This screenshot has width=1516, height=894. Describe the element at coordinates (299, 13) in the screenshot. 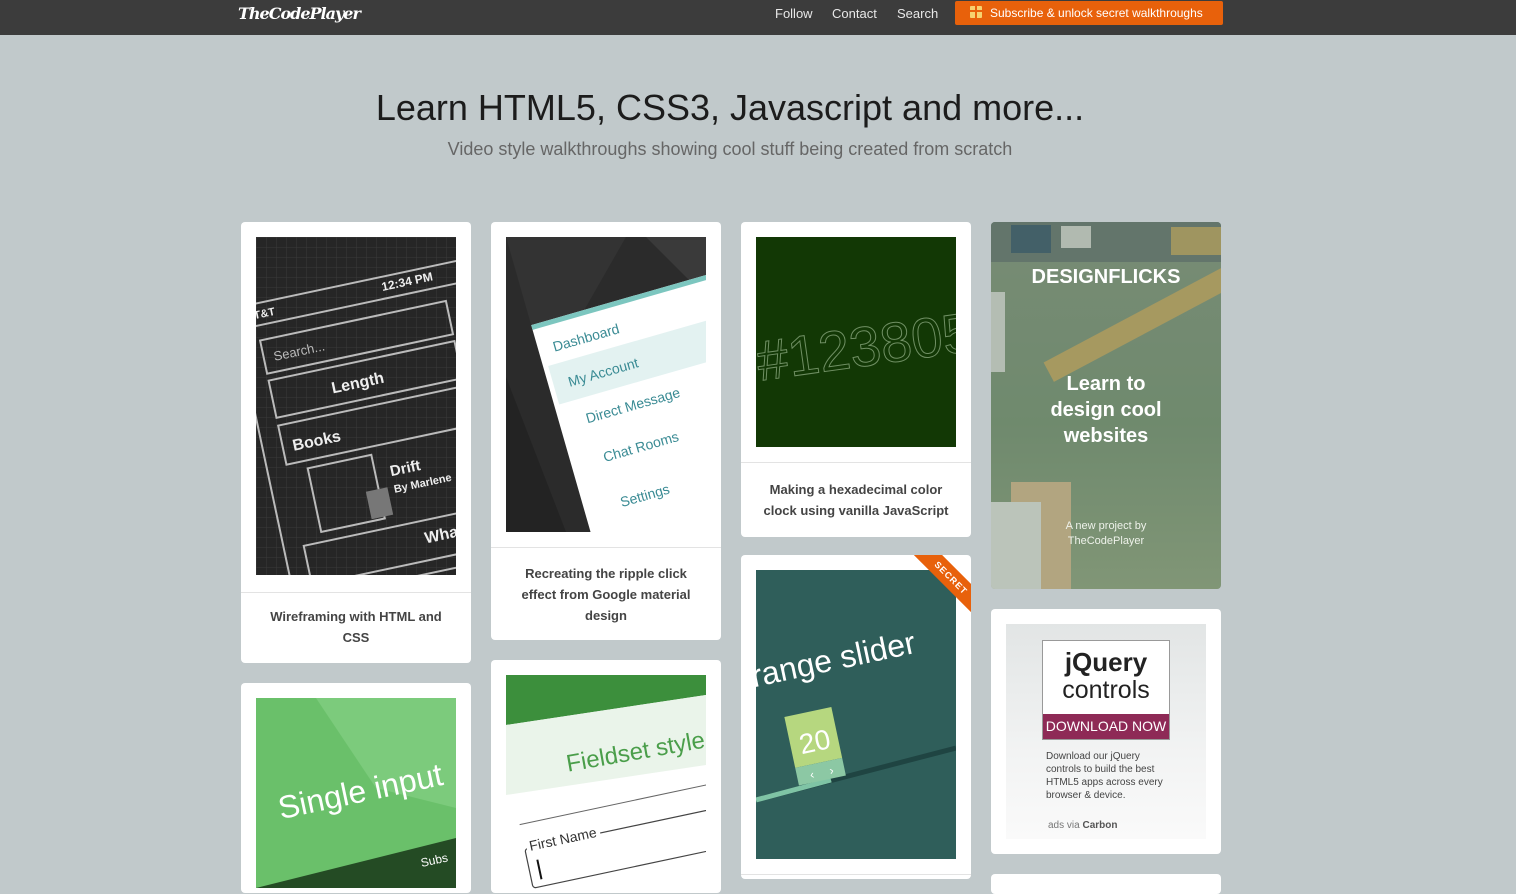

I see `site-logo: TheCodePlayer` at that location.